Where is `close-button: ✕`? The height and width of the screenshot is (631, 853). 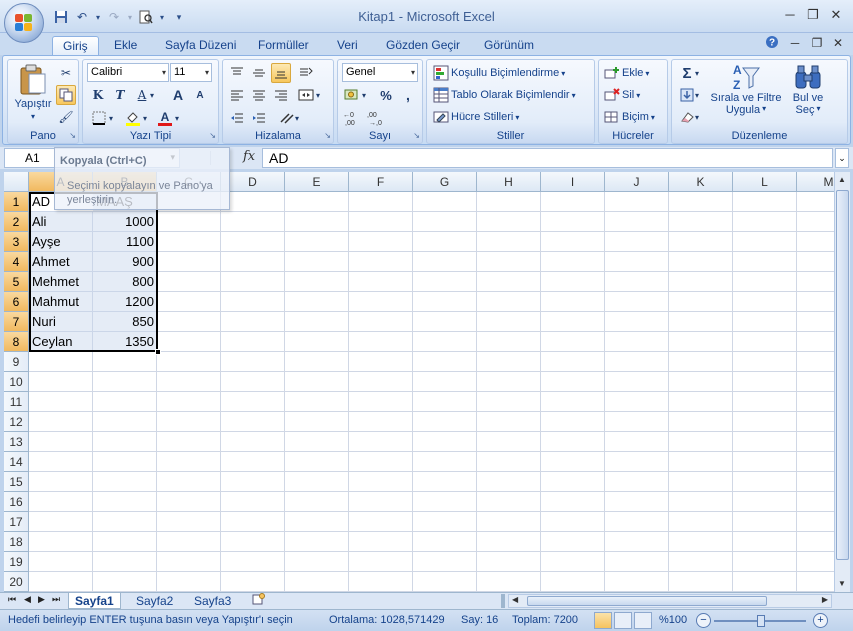
close-button: ✕ is located at coordinates (836, 15).